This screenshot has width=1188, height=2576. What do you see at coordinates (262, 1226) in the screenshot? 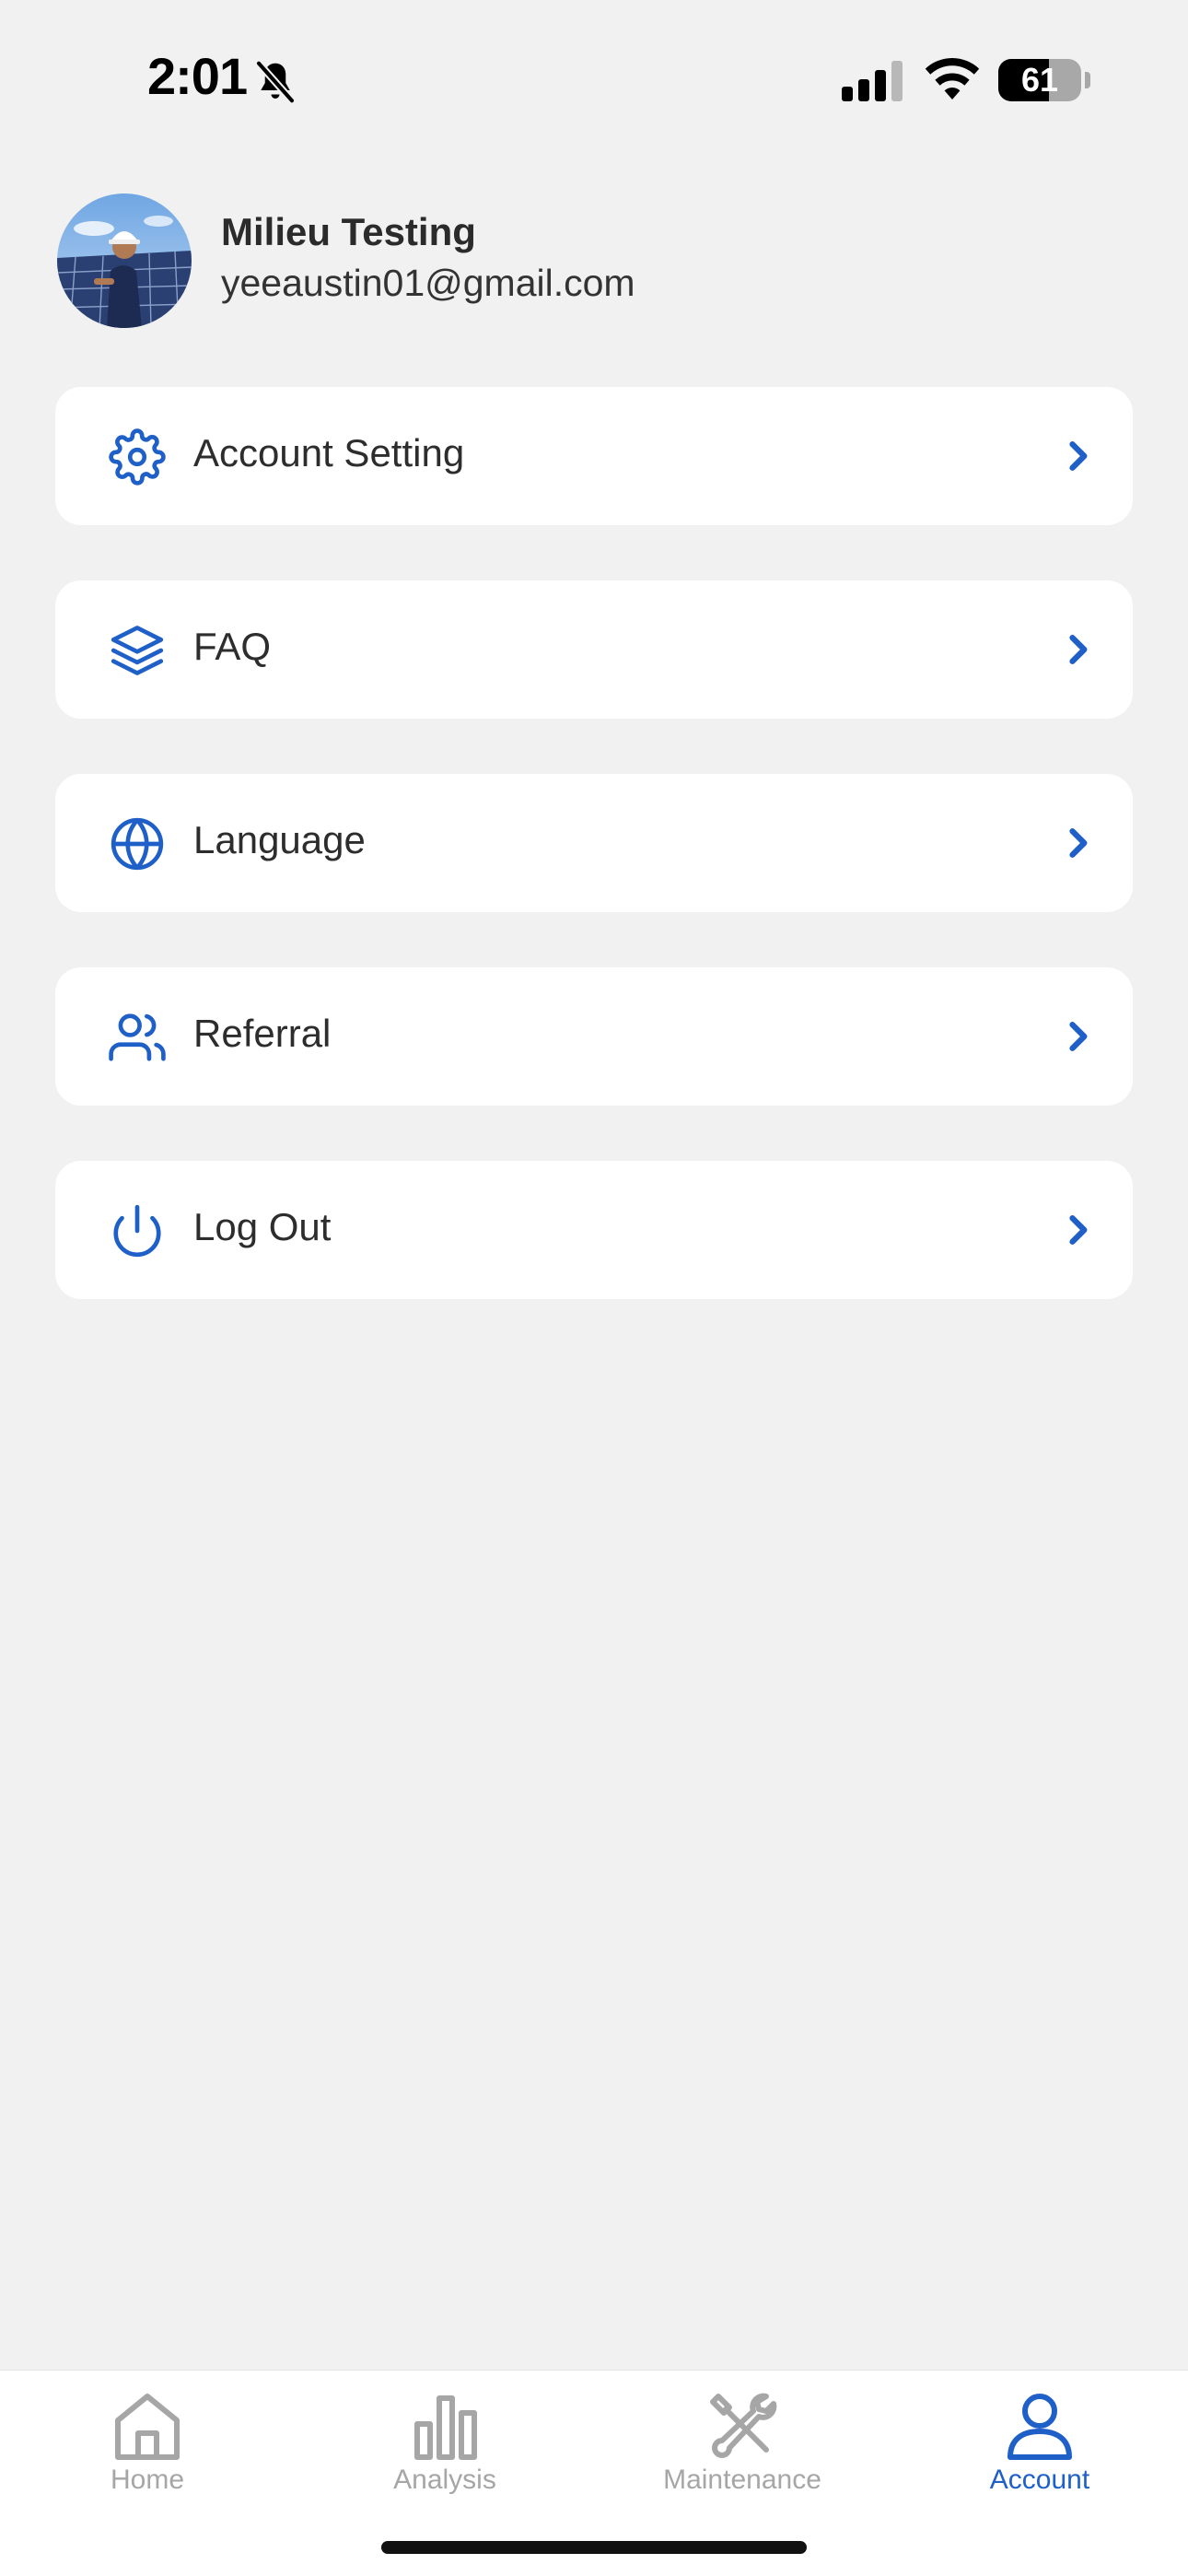
I see `menu-item-label: Log Out` at bounding box center [262, 1226].